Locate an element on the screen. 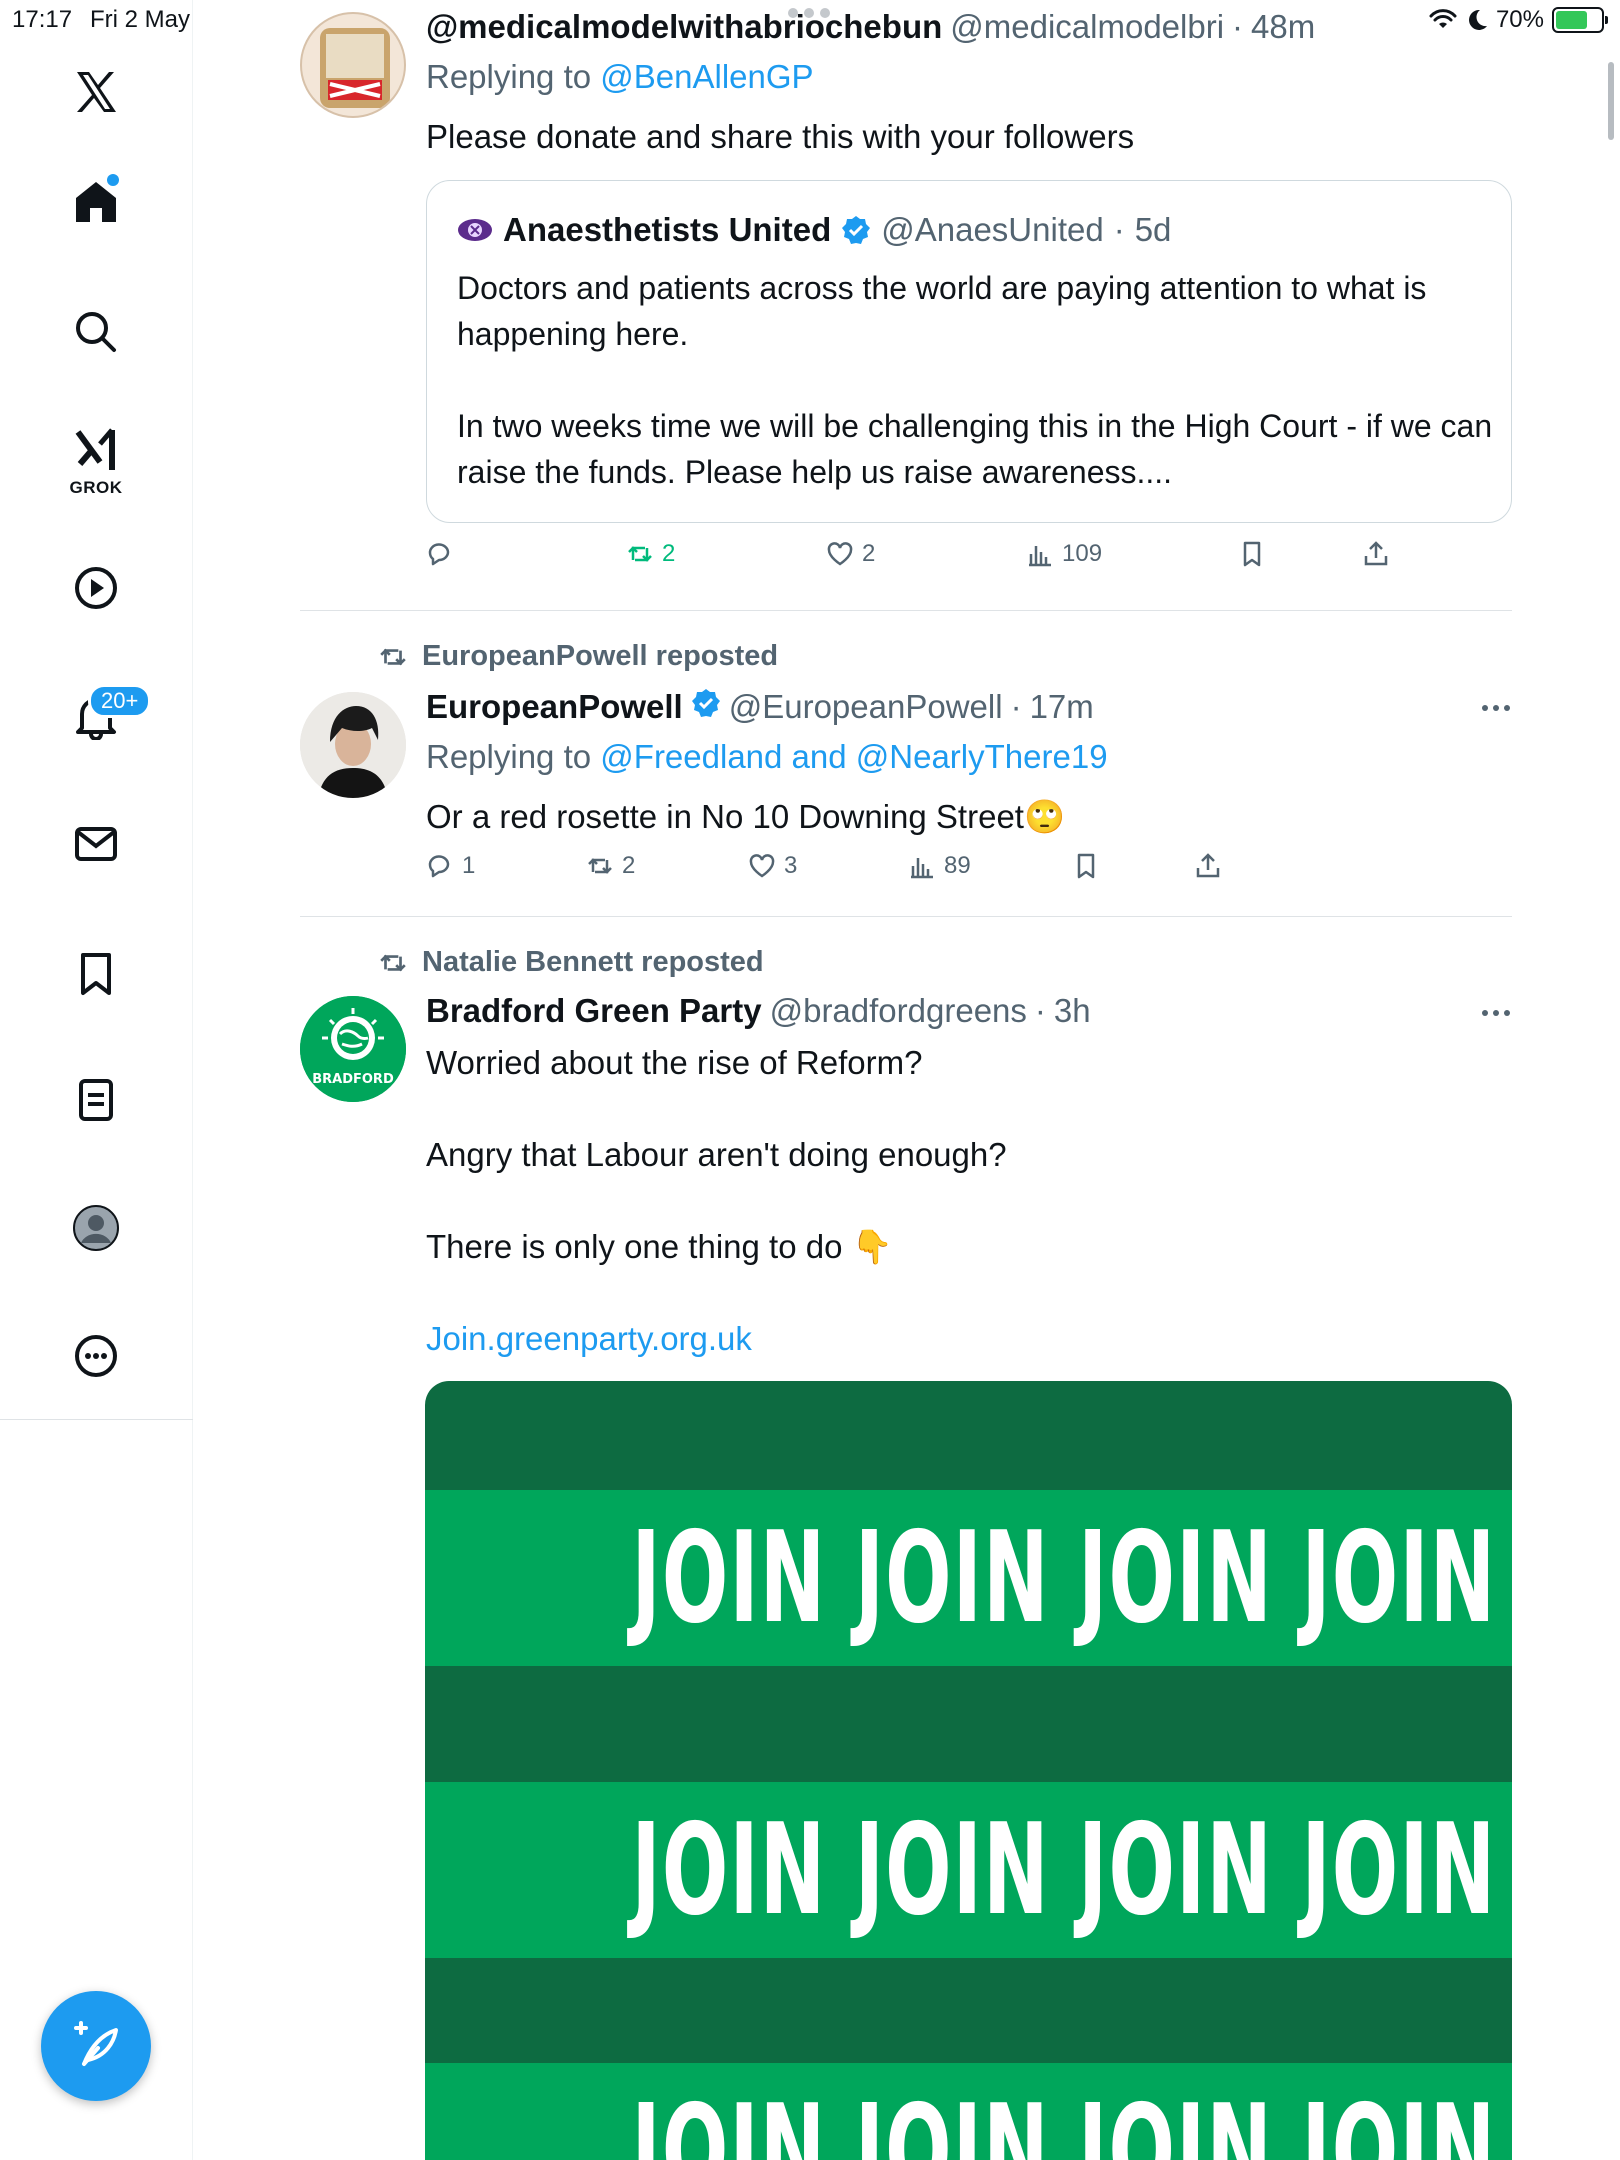 The image size is (1620, 2160). lists-icon is located at coordinates (96, 1100).